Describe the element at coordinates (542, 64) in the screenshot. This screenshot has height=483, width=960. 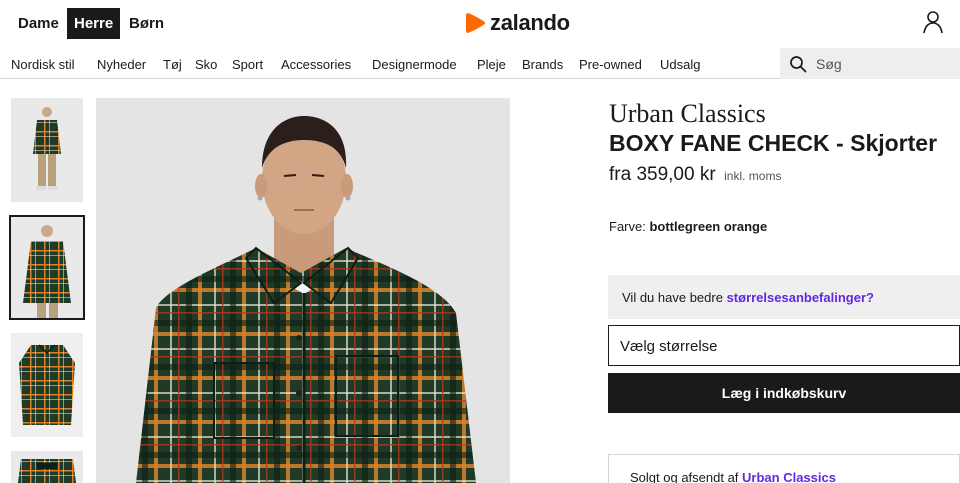
I see `nav-item-brands: Brands` at that location.